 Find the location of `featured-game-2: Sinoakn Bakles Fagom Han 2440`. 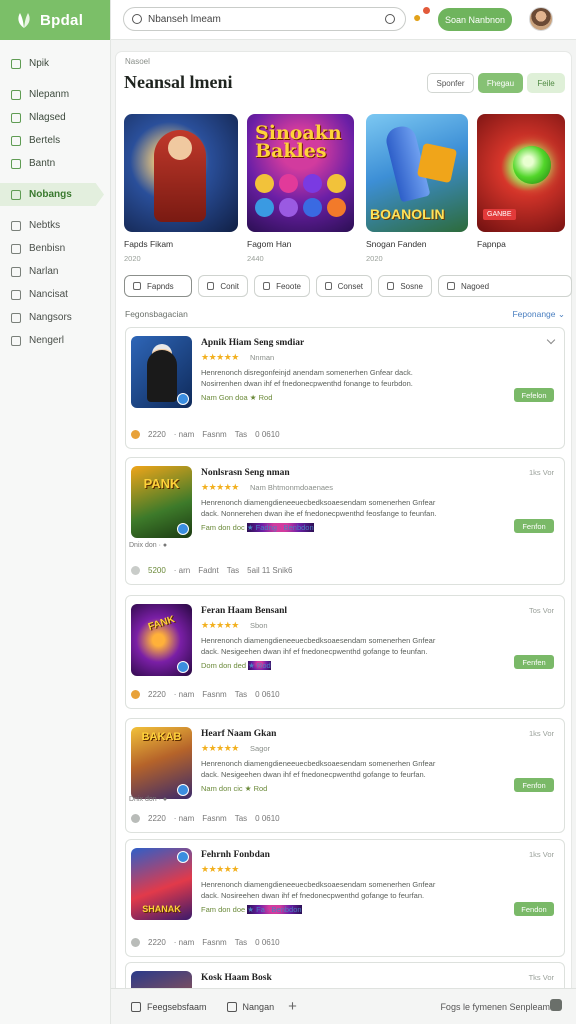

featured-game-2: Sinoakn Bakles Fagom Han 2440 is located at coordinates (300, 188).